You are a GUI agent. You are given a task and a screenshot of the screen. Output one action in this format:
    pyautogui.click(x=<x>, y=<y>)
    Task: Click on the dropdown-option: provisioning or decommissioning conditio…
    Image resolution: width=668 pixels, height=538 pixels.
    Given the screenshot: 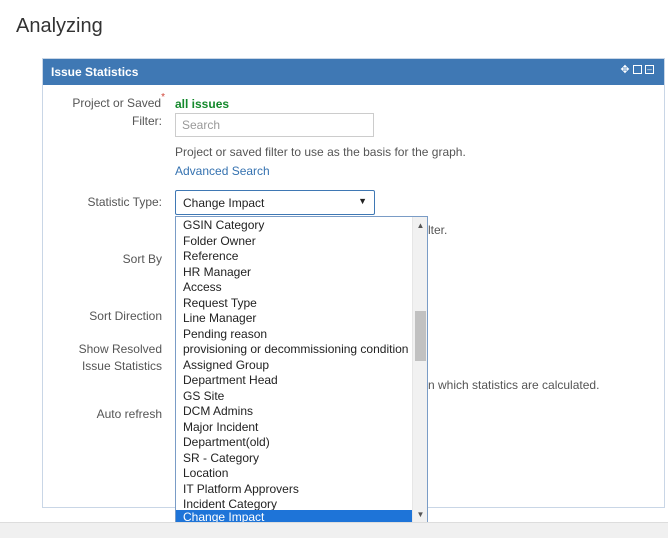 What is the action you would take?
    pyautogui.click(x=294, y=350)
    